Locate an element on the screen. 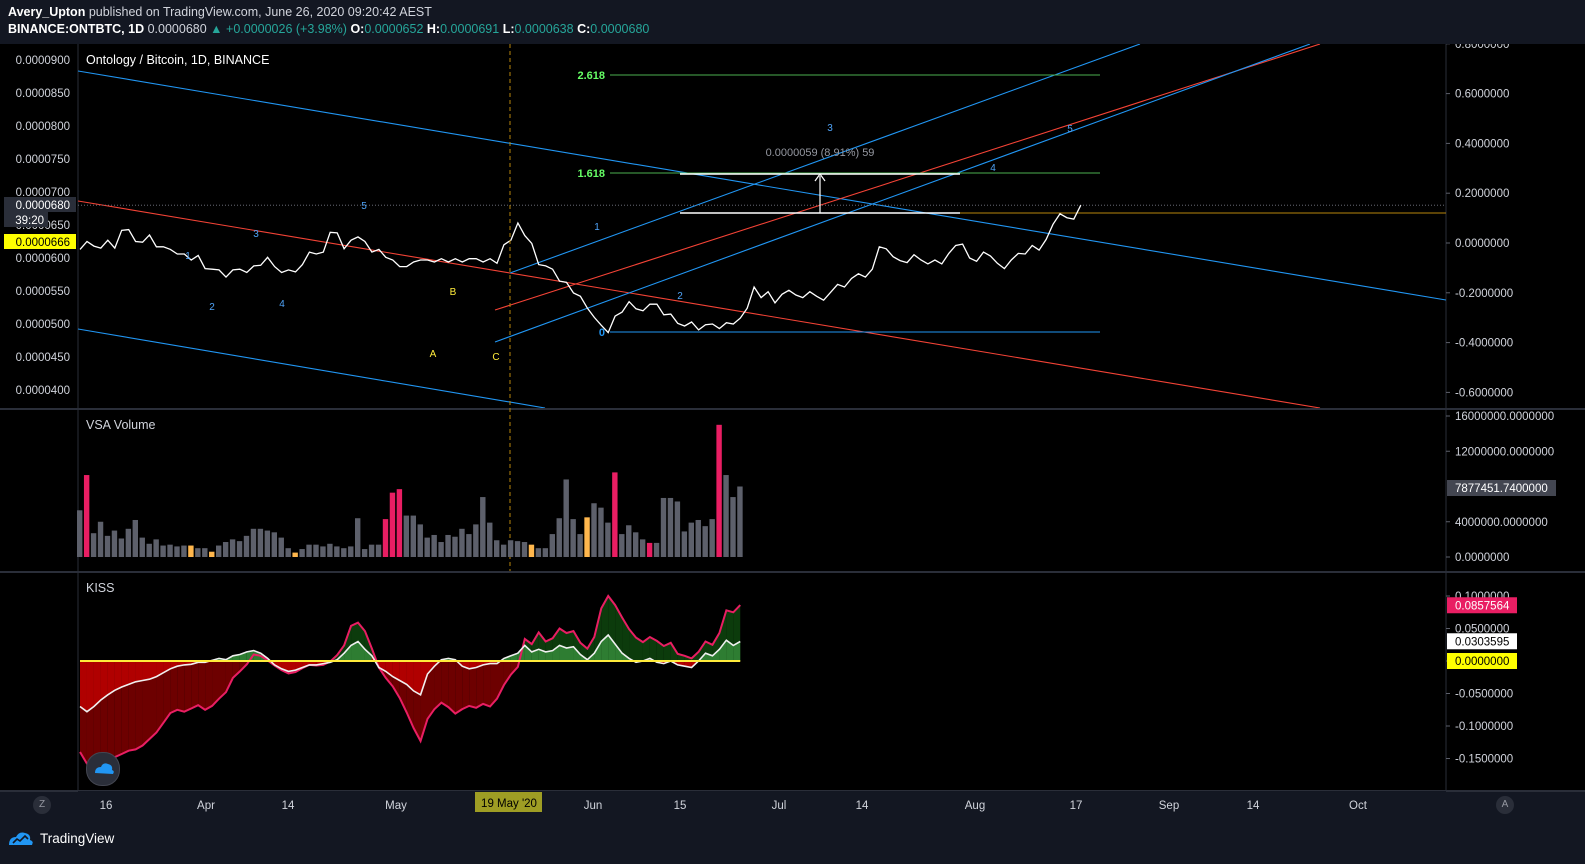 Image resolution: width=1585 pixels, height=864 pixels. time-axis-tick: 17 is located at coordinates (1076, 806).